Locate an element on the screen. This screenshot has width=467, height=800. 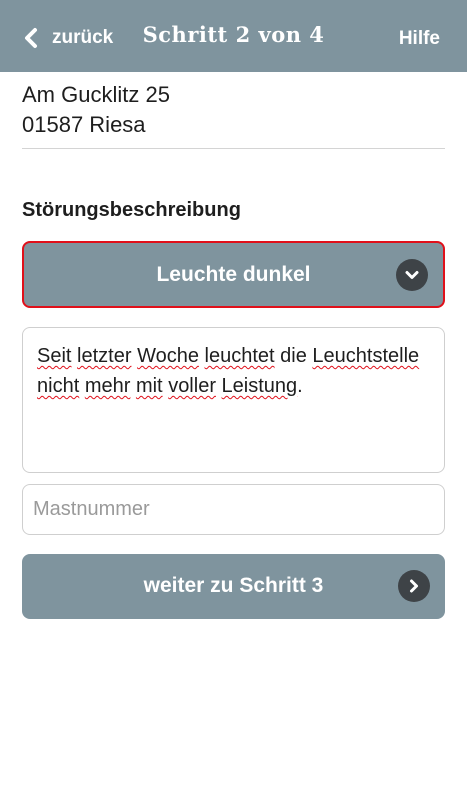
address-city: 01587 Riesa is located at coordinates (84, 124).